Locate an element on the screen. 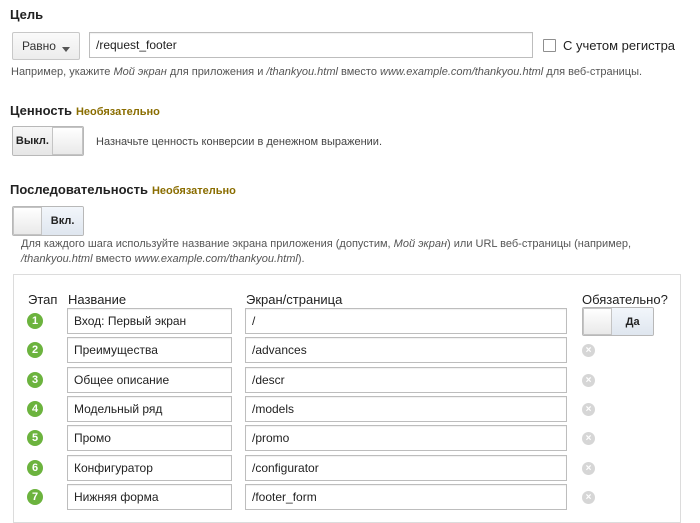 The width and height of the screenshot is (700, 523). required-toggle-knob is located at coordinates (598, 321).